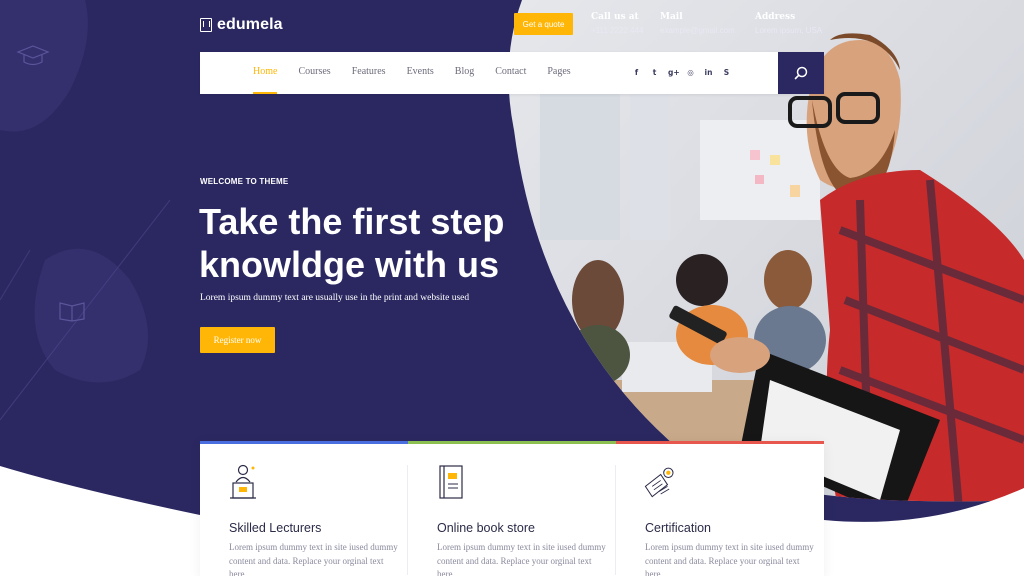 This screenshot has width=1024, height=576. I want to click on contact-phone-title: Call us at, so click(615, 17).